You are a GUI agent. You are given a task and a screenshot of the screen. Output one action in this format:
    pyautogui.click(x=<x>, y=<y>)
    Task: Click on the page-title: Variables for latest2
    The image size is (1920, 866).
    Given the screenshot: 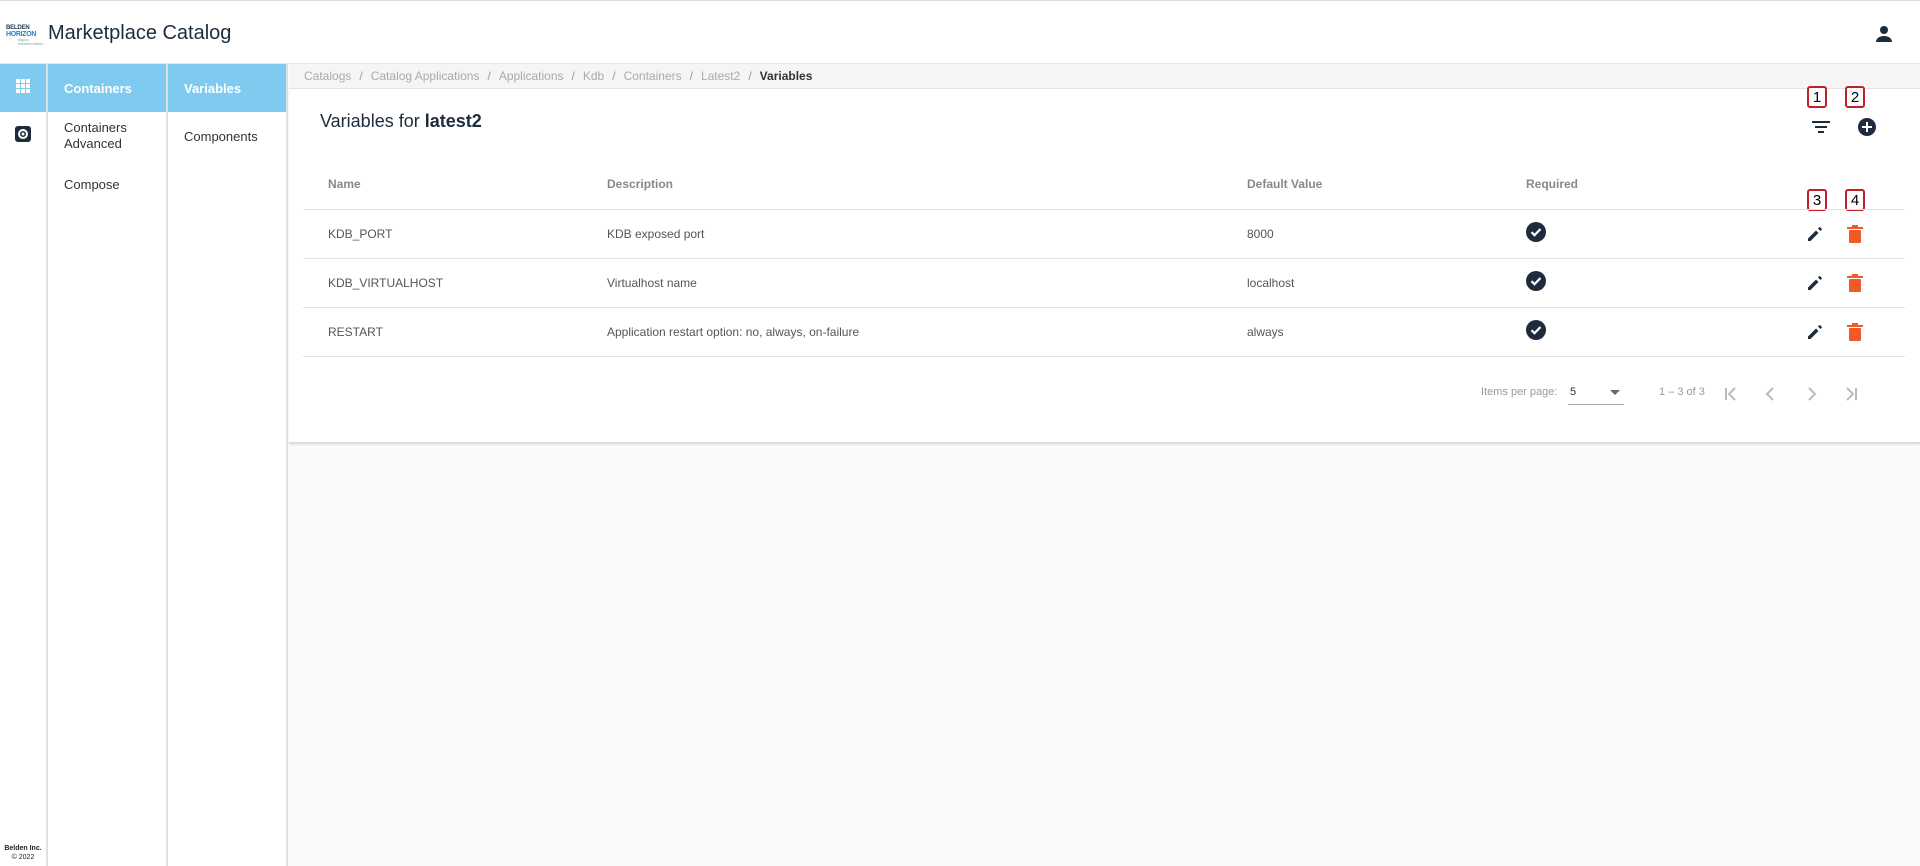 What is the action you would take?
    pyautogui.click(x=401, y=121)
    